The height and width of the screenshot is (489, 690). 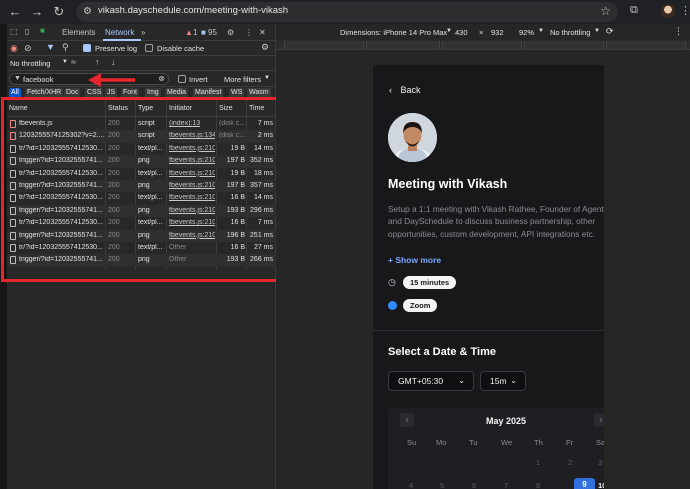 I want to click on dimension-times: ×, so click(x=481, y=32).